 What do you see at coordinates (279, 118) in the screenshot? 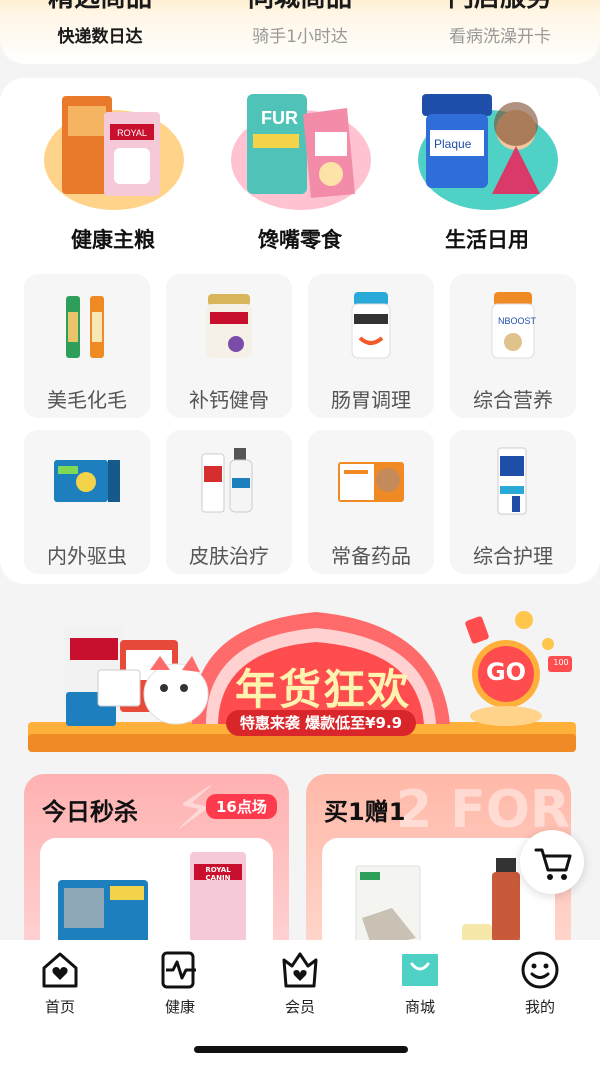
I see `svg-text: FUR` at bounding box center [279, 118].